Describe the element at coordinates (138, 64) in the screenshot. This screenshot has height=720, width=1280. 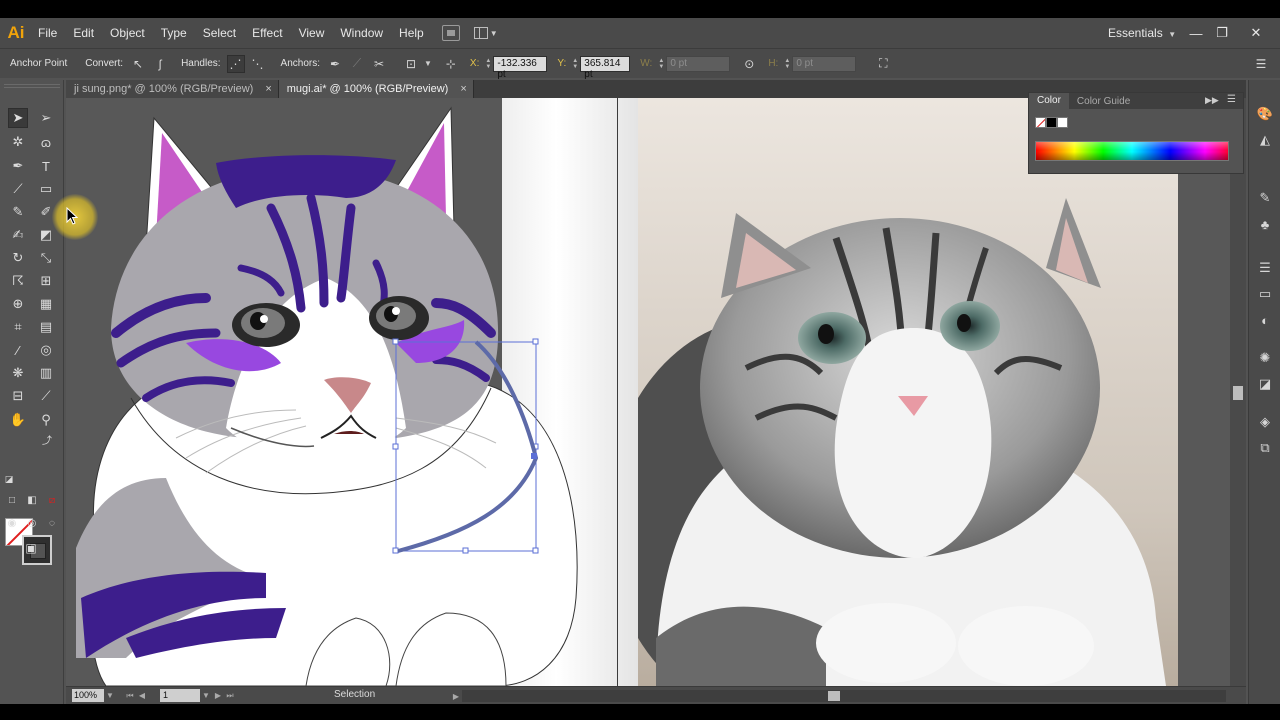
I see `convert-to-corner-icon: ↖` at that location.